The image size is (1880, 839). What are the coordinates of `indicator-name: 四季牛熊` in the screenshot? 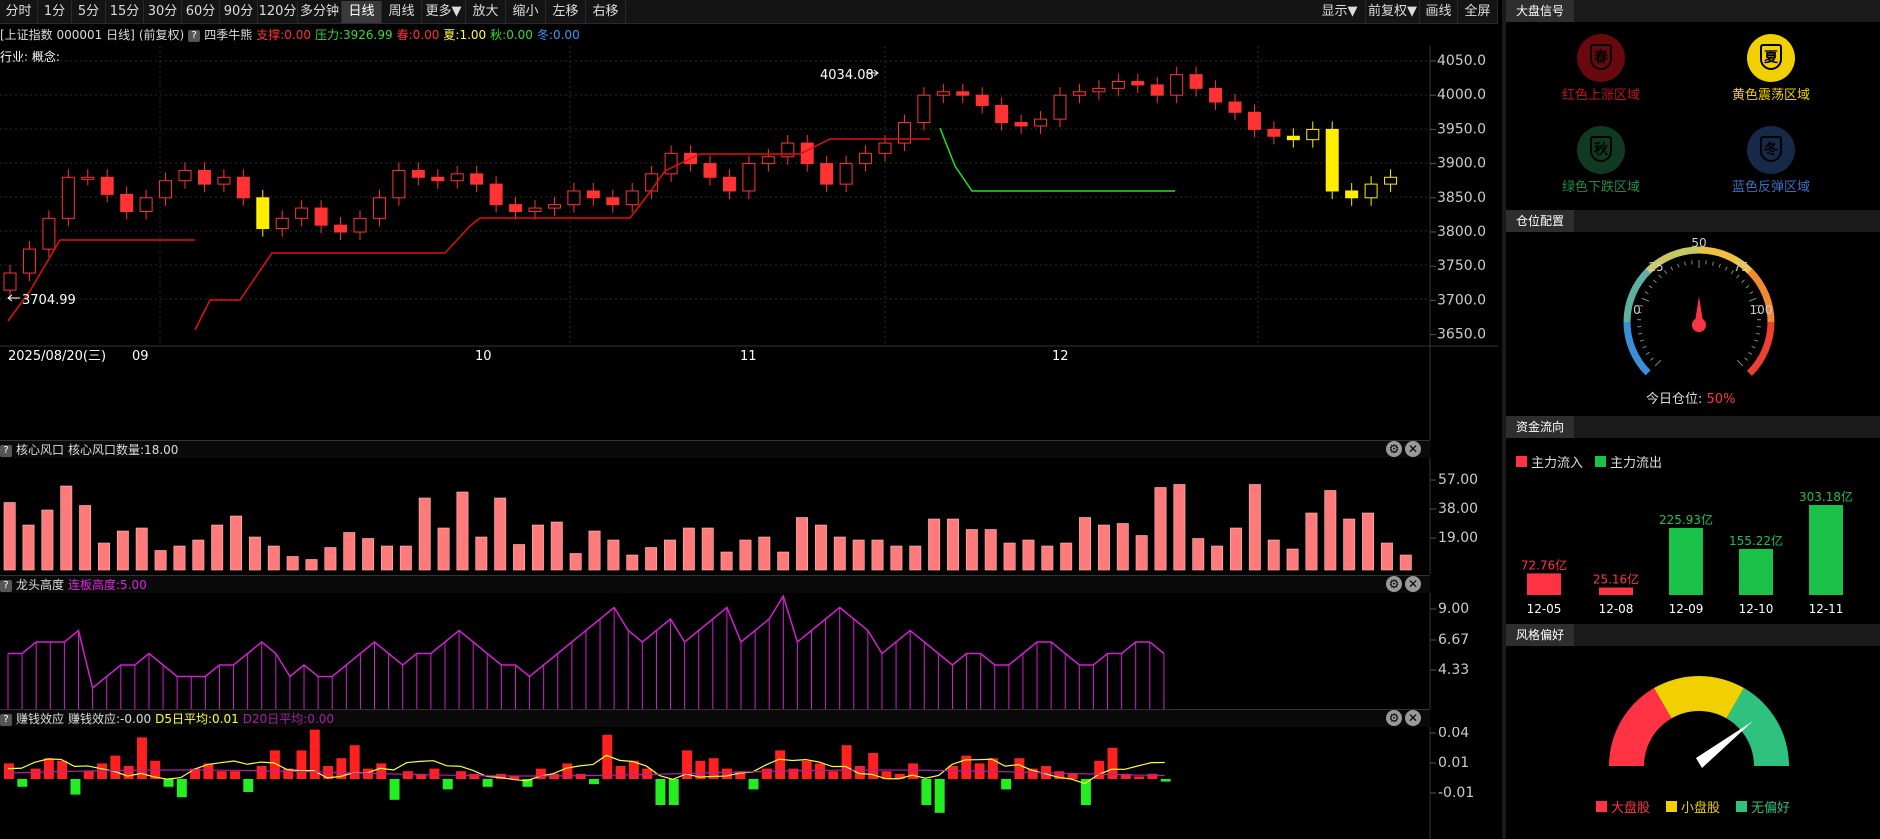 It's located at (228, 35).